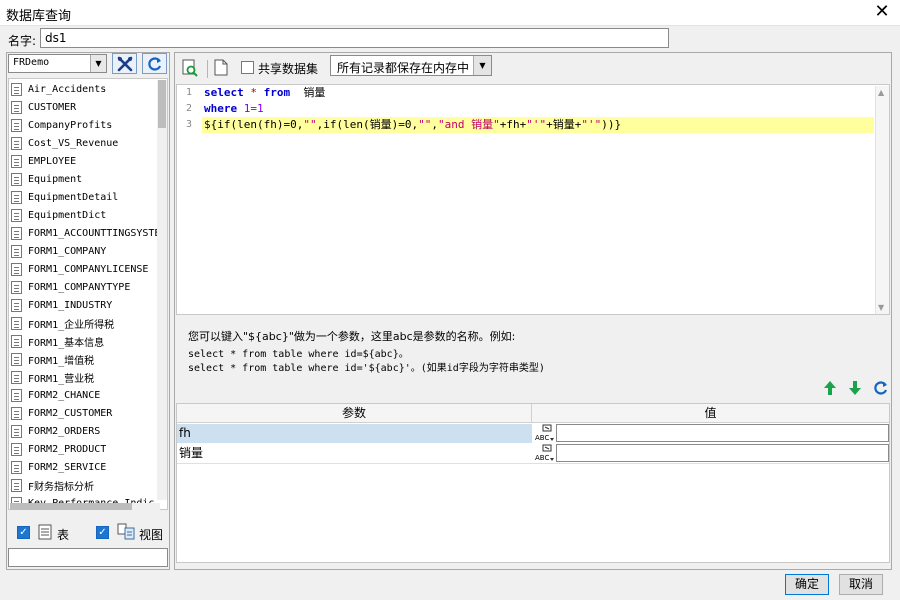 This screenshot has width=900, height=600. I want to click on view-filter-label: 视图, so click(151, 535).